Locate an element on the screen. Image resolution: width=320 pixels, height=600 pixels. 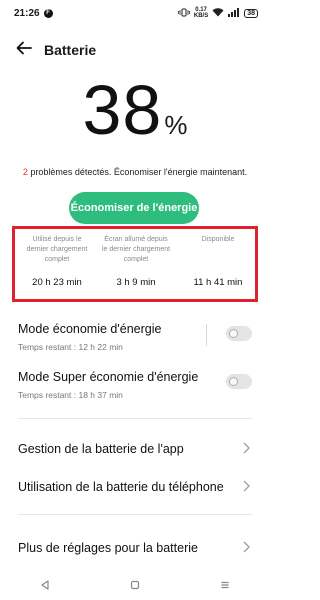
status-time: 21:26 is located at coordinates (27, 13).